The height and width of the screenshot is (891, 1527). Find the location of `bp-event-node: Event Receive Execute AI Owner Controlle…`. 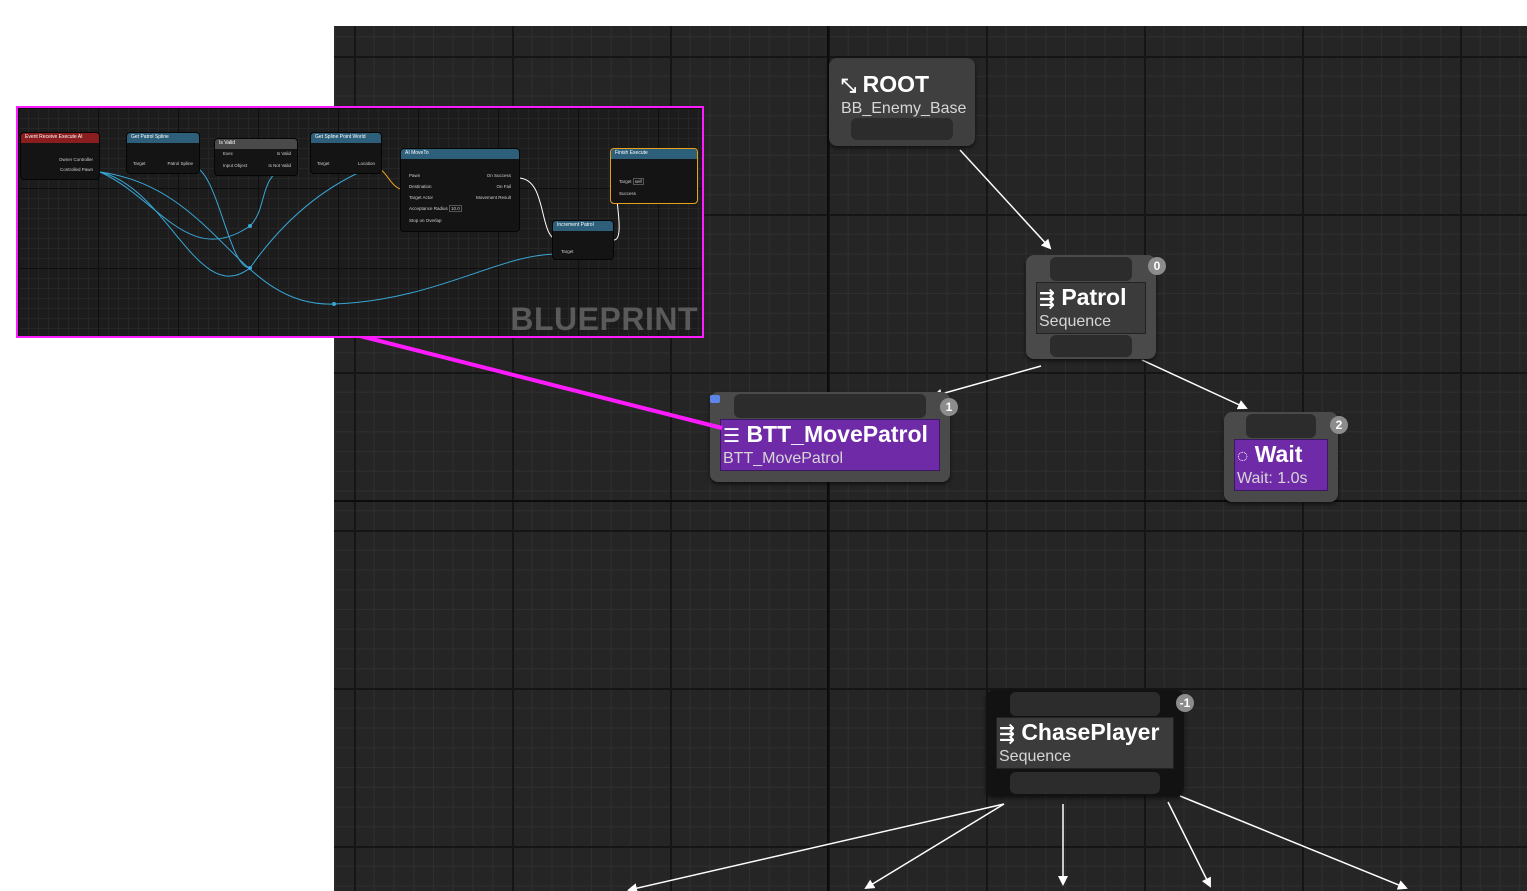

bp-event-node: Event Receive Execute AI Owner Controlle… is located at coordinates (60, 156).